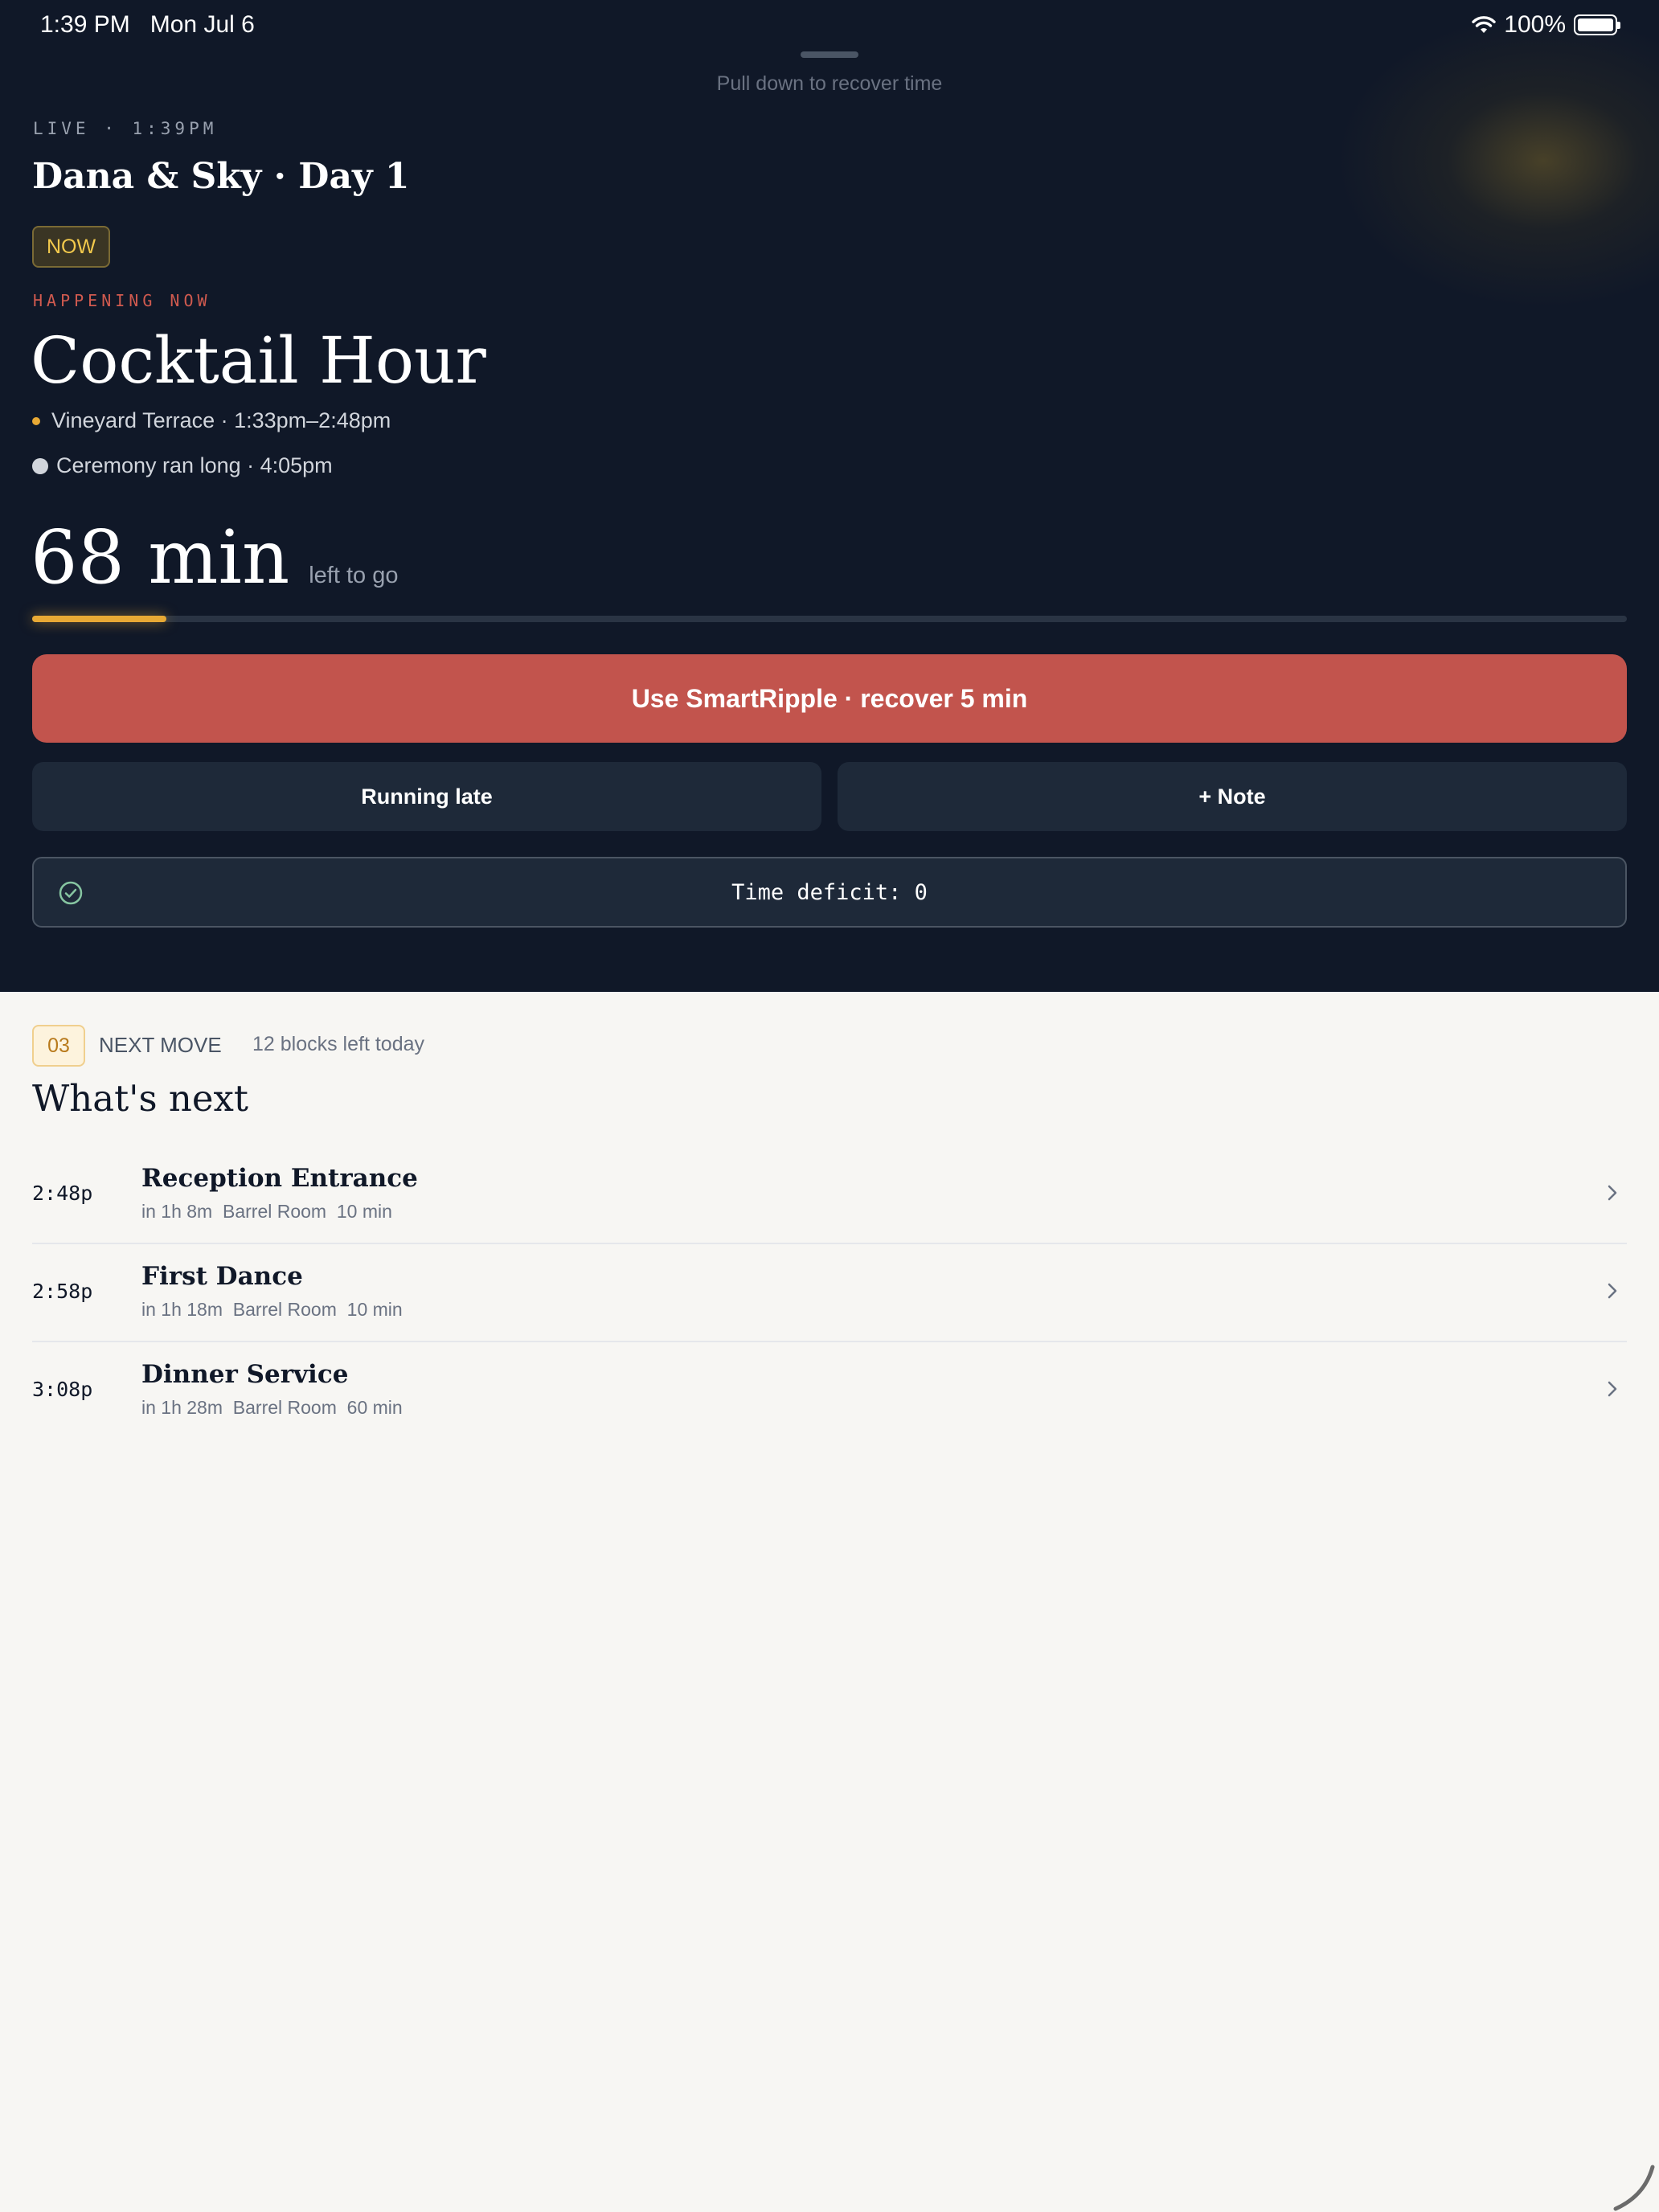 Image resolution: width=1659 pixels, height=2212 pixels. What do you see at coordinates (62, 1193) in the screenshot?
I see `item-time: 2:48p` at bounding box center [62, 1193].